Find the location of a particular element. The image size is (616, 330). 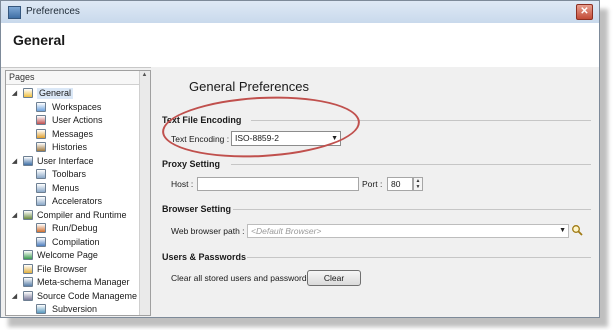

sidebar-item-subversion: Subversion is located at coordinates (73, 309).